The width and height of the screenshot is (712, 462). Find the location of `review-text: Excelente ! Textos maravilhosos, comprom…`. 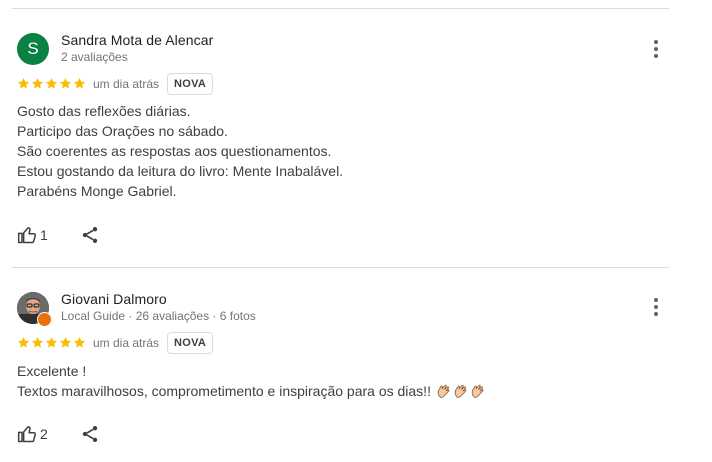

review-text: Excelente ! Textos maravilhosos, comprom… is located at coordinates (251, 381).